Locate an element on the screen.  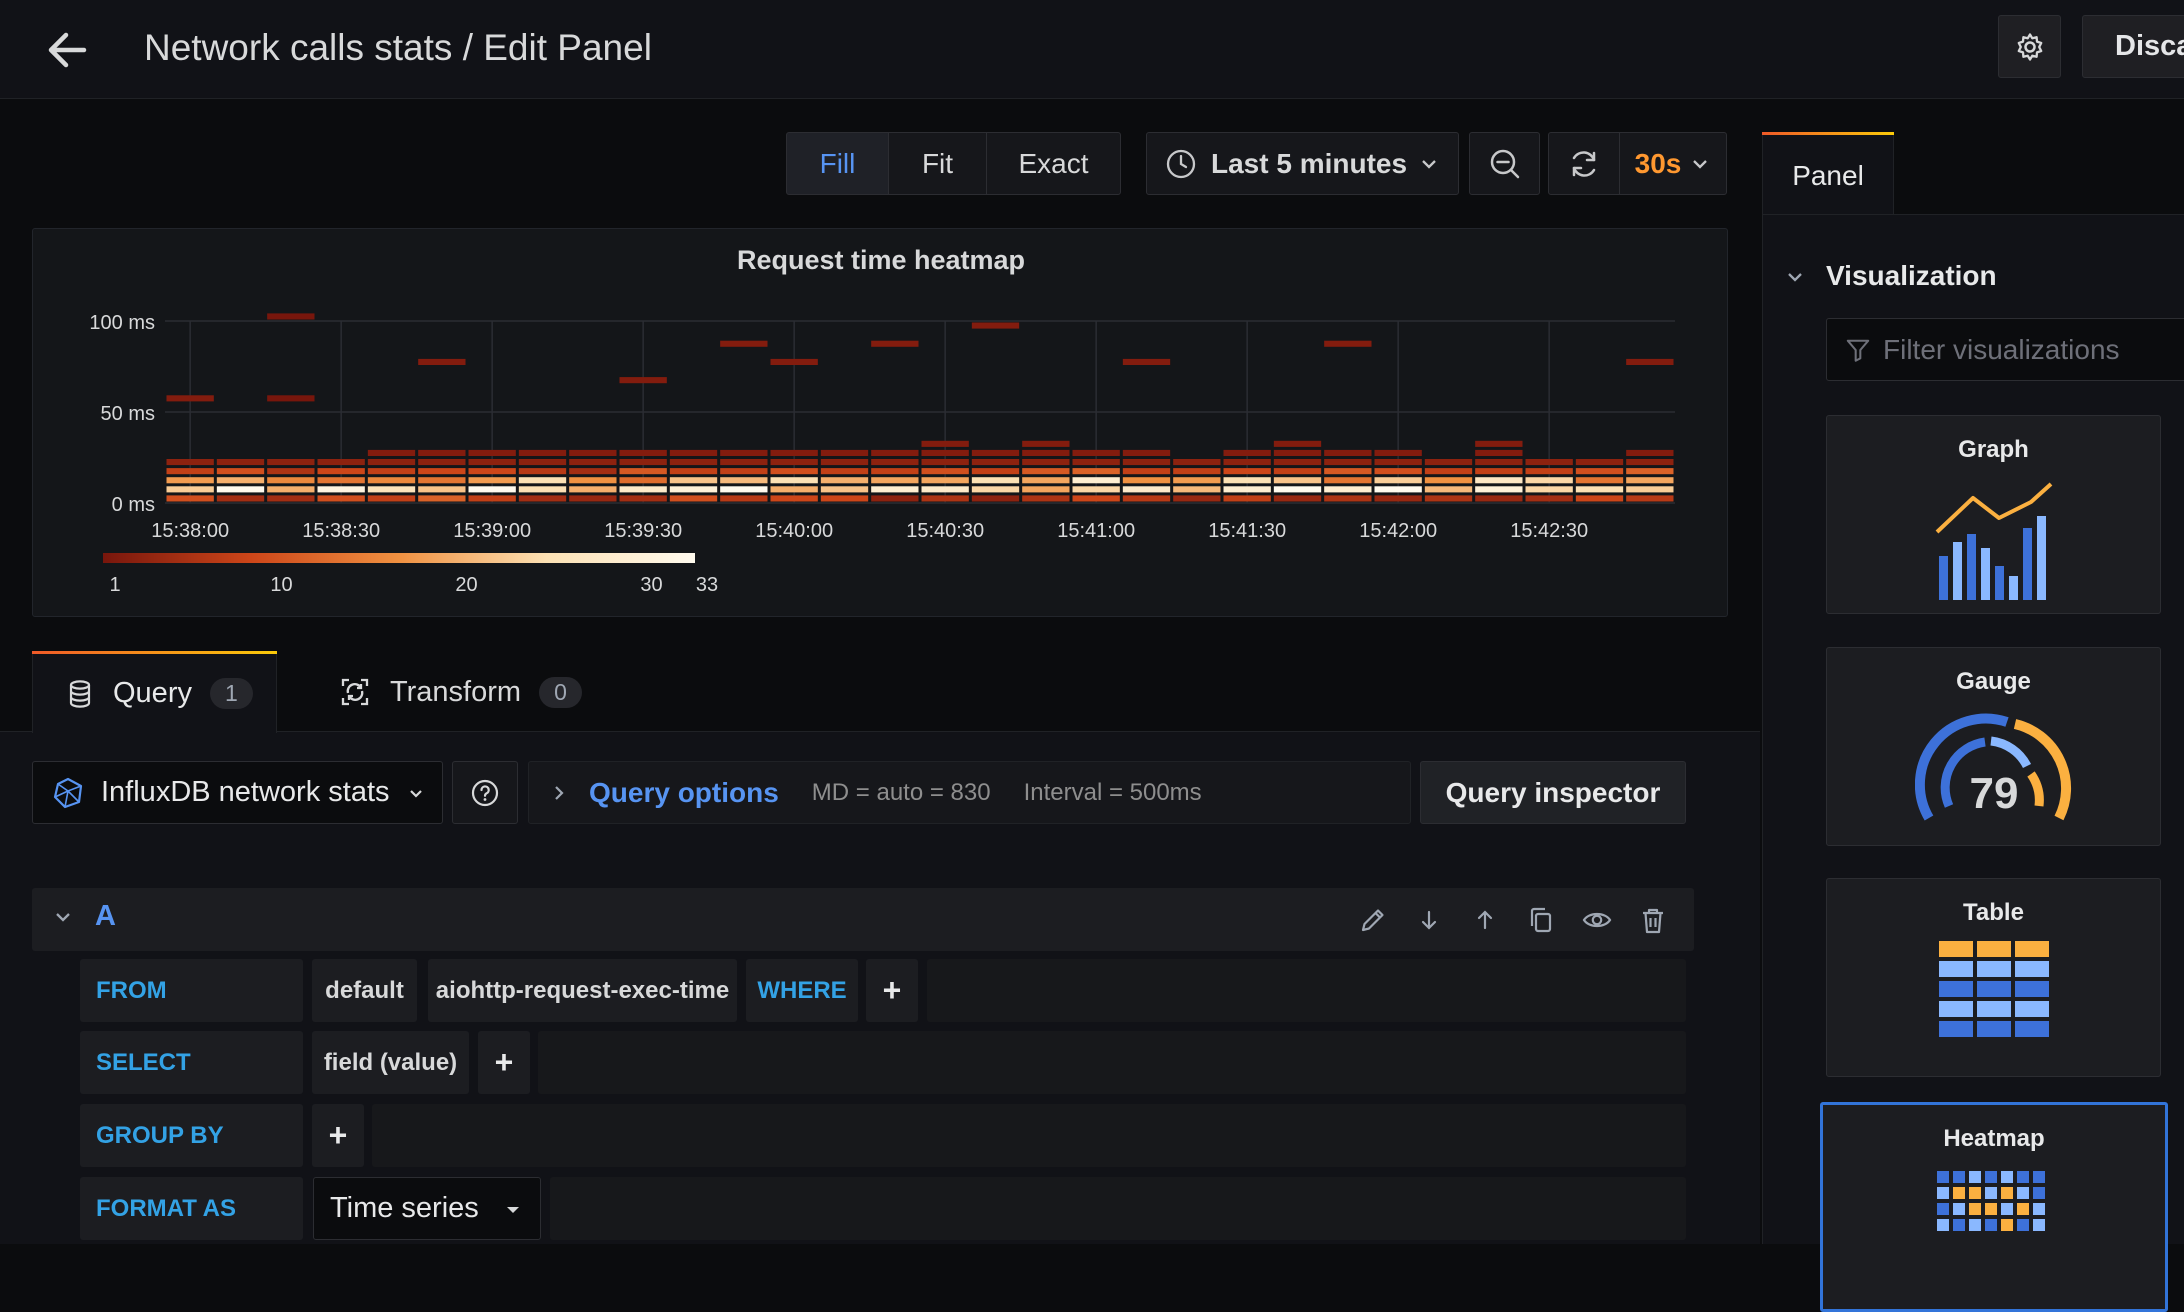
from-row-filler is located at coordinates (1306, 990).